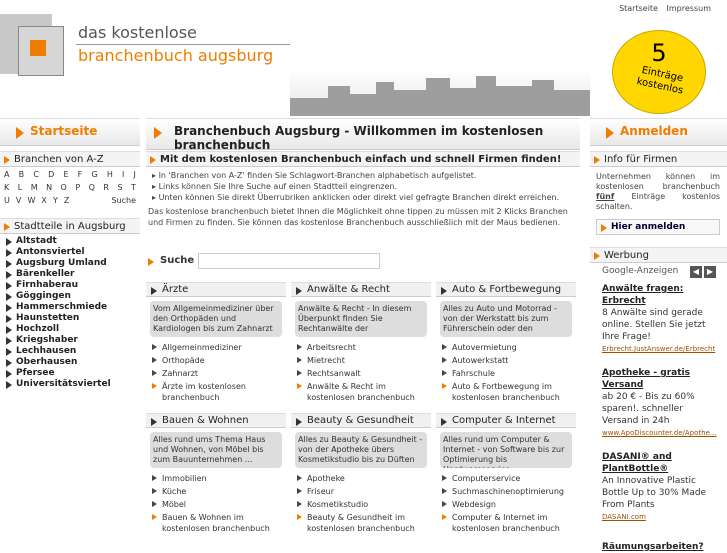 This screenshot has width=727, height=553. What do you see at coordinates (110, 176) in the screenshot?
I see `az-letter: H` at bounding box center [110, 176].